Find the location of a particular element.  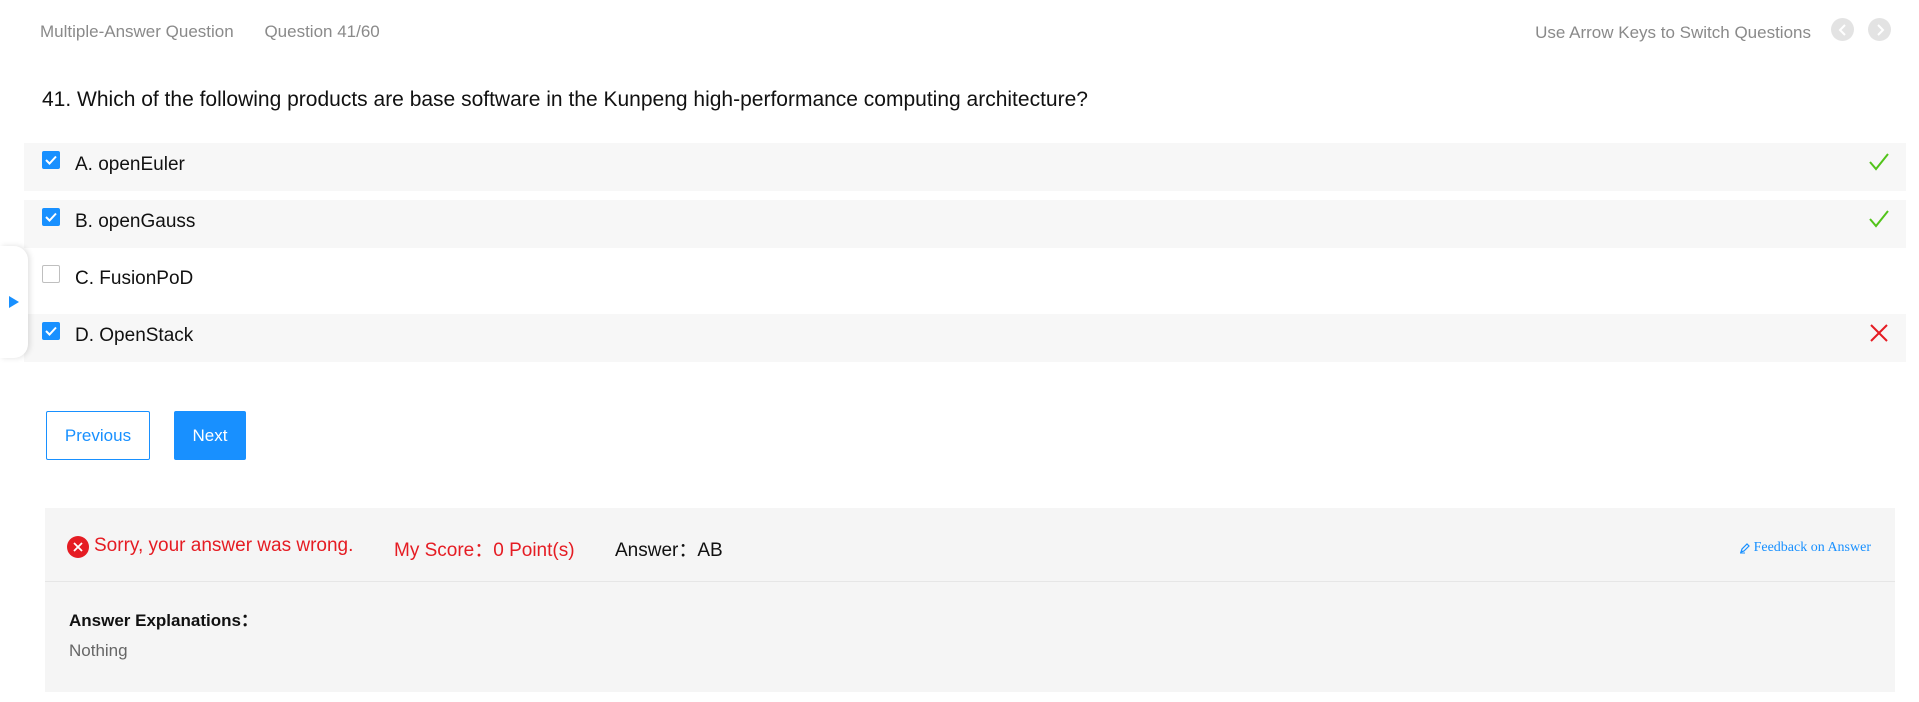

next-question-button is located at coordinates (1879, 29).